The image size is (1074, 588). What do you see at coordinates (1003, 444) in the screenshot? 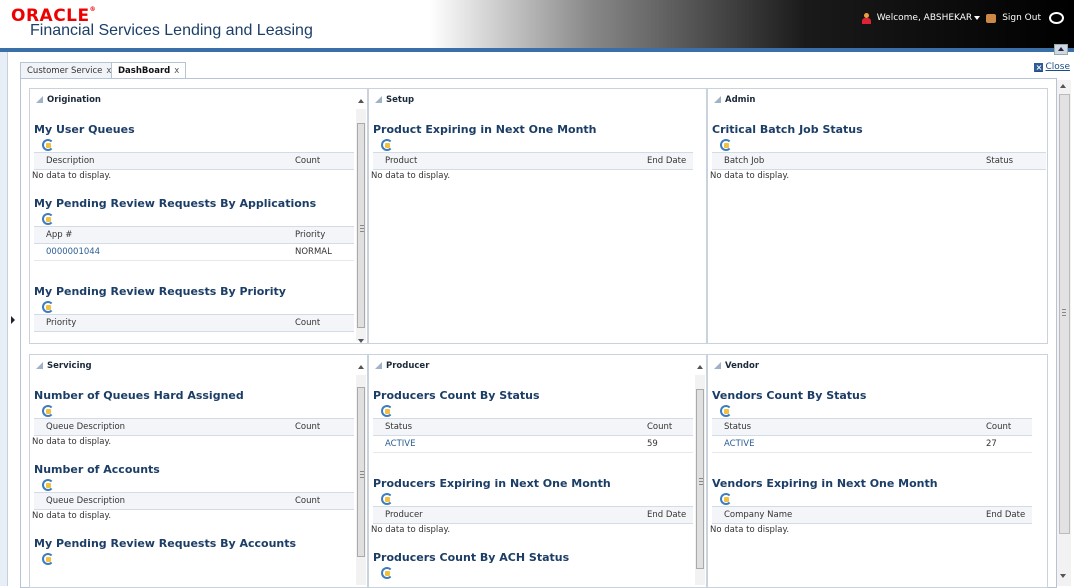
I see `table-cell: 27` at bounding box center [1003, 444].